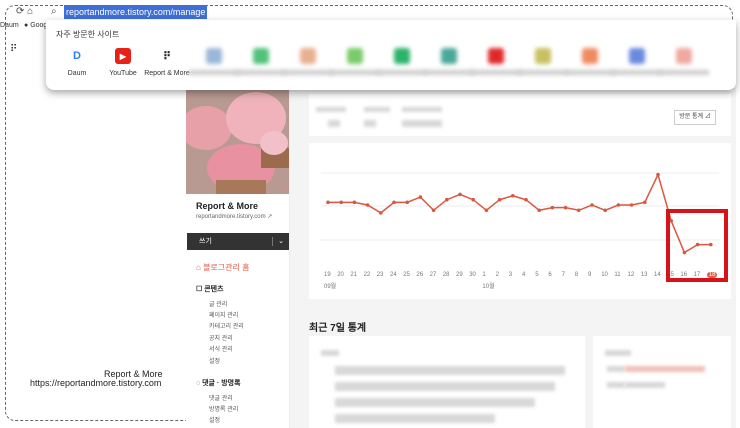 The width and height of the screenshot is (740, 428). I want to click on x-tick-label: 5, so click(537, 275).